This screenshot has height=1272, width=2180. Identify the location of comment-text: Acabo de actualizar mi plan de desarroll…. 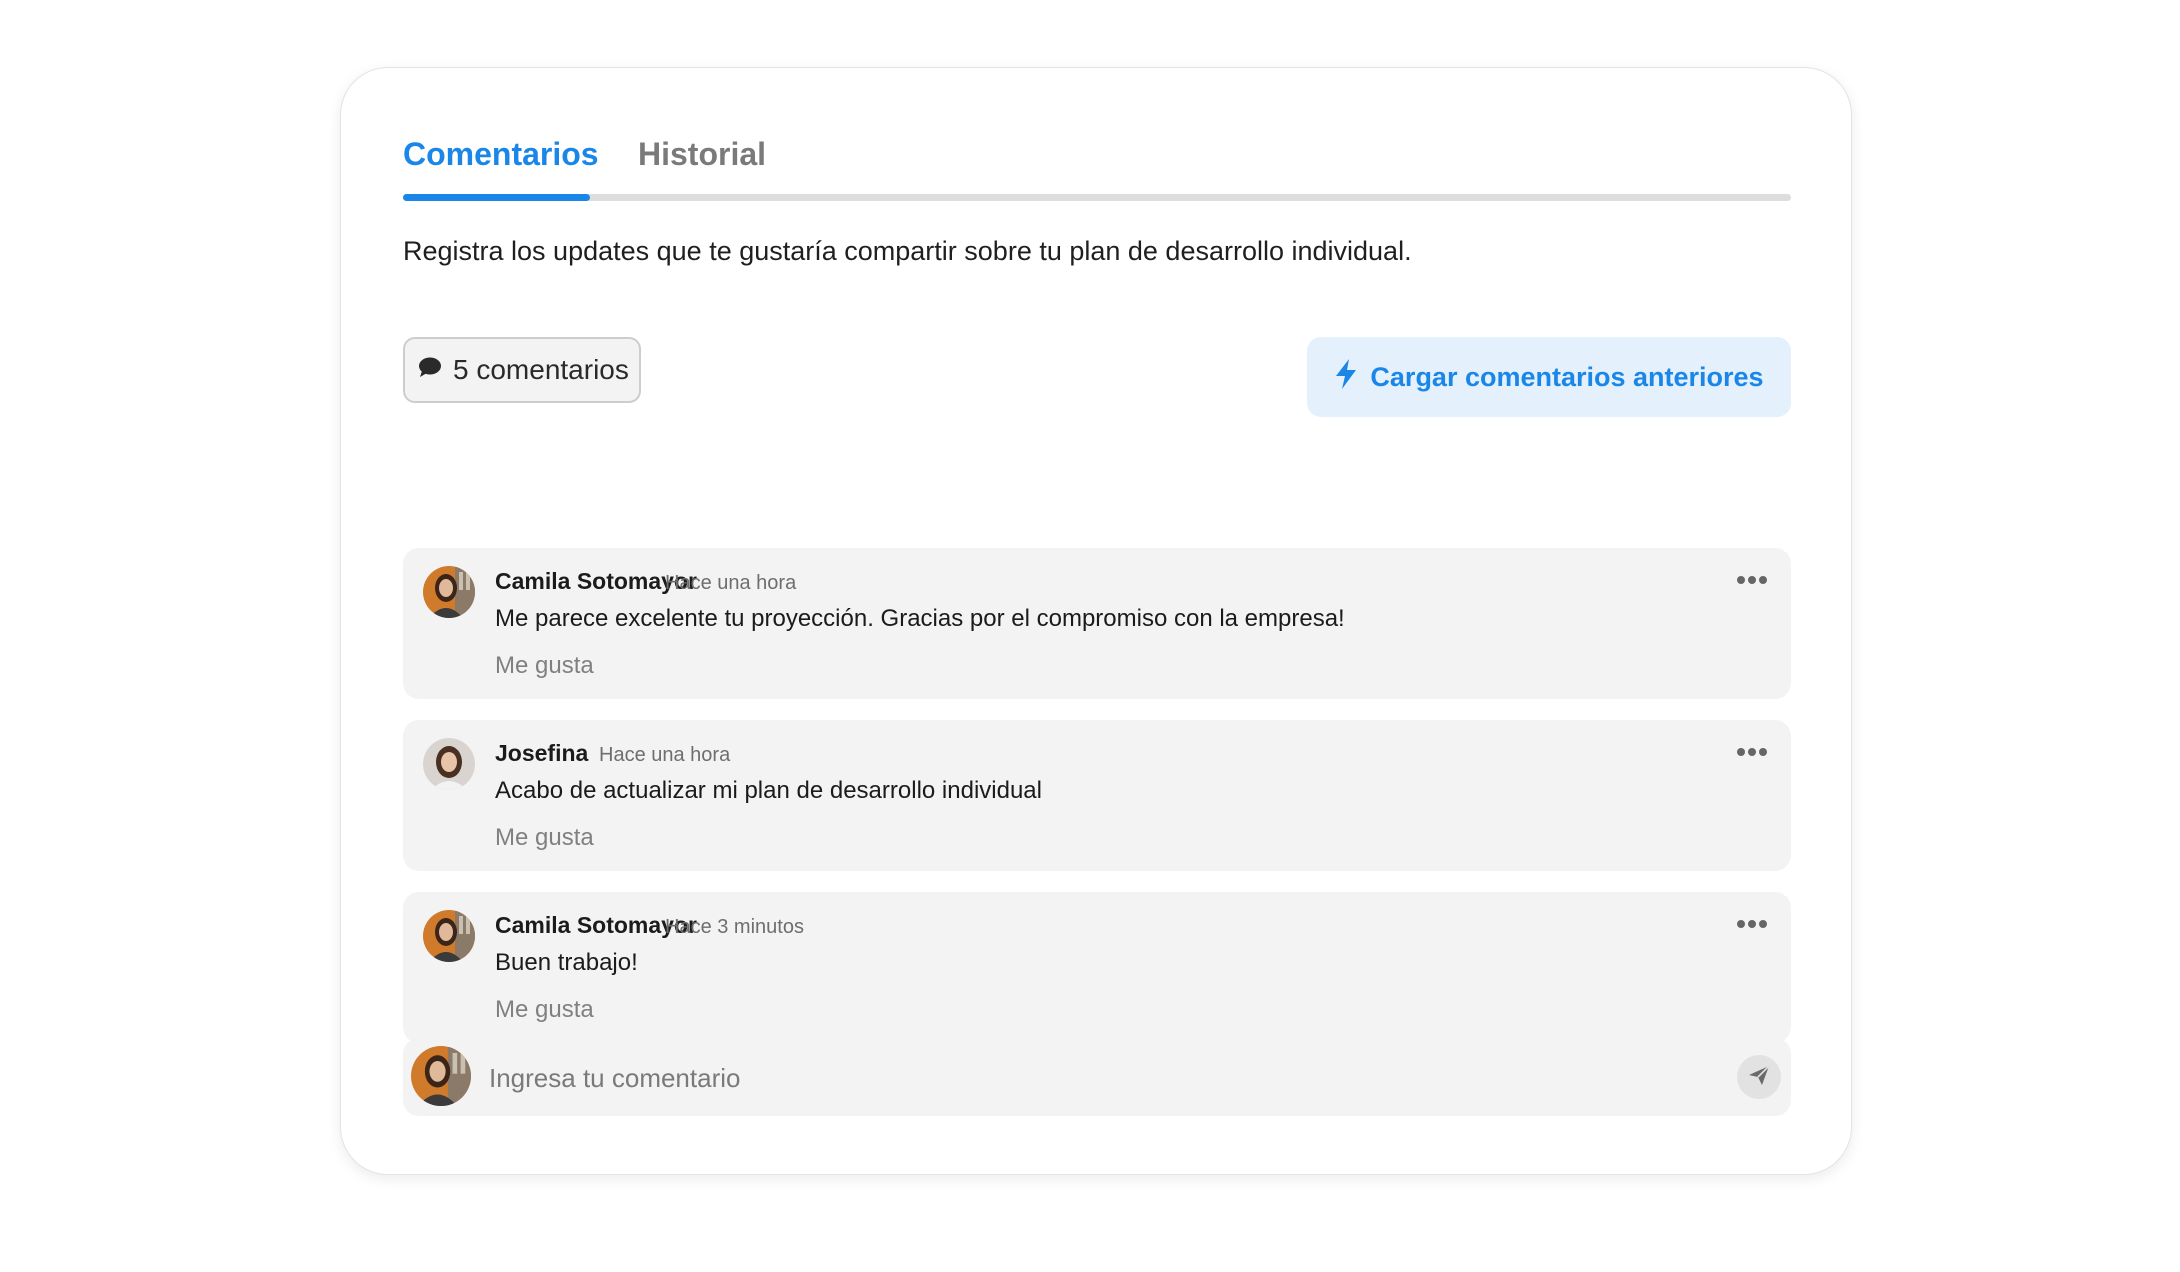
(768, 790).